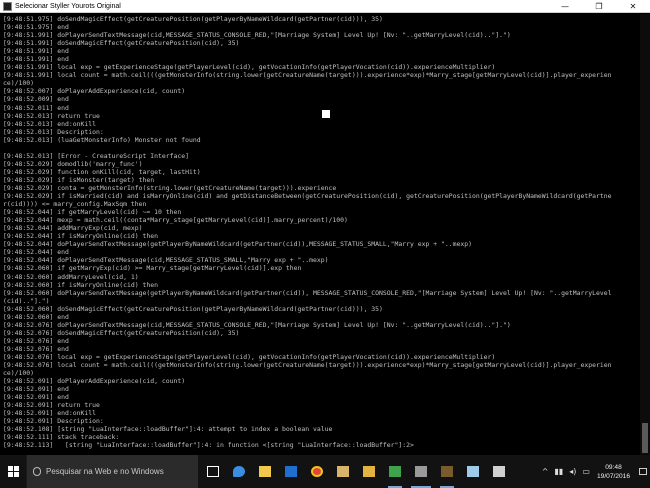 The image size is (650, 488). Describe the element at coordinates (73, 163) in the screenshot. I see `console-line: [9:48:52.029] domodlib('marry_func')` at that location.